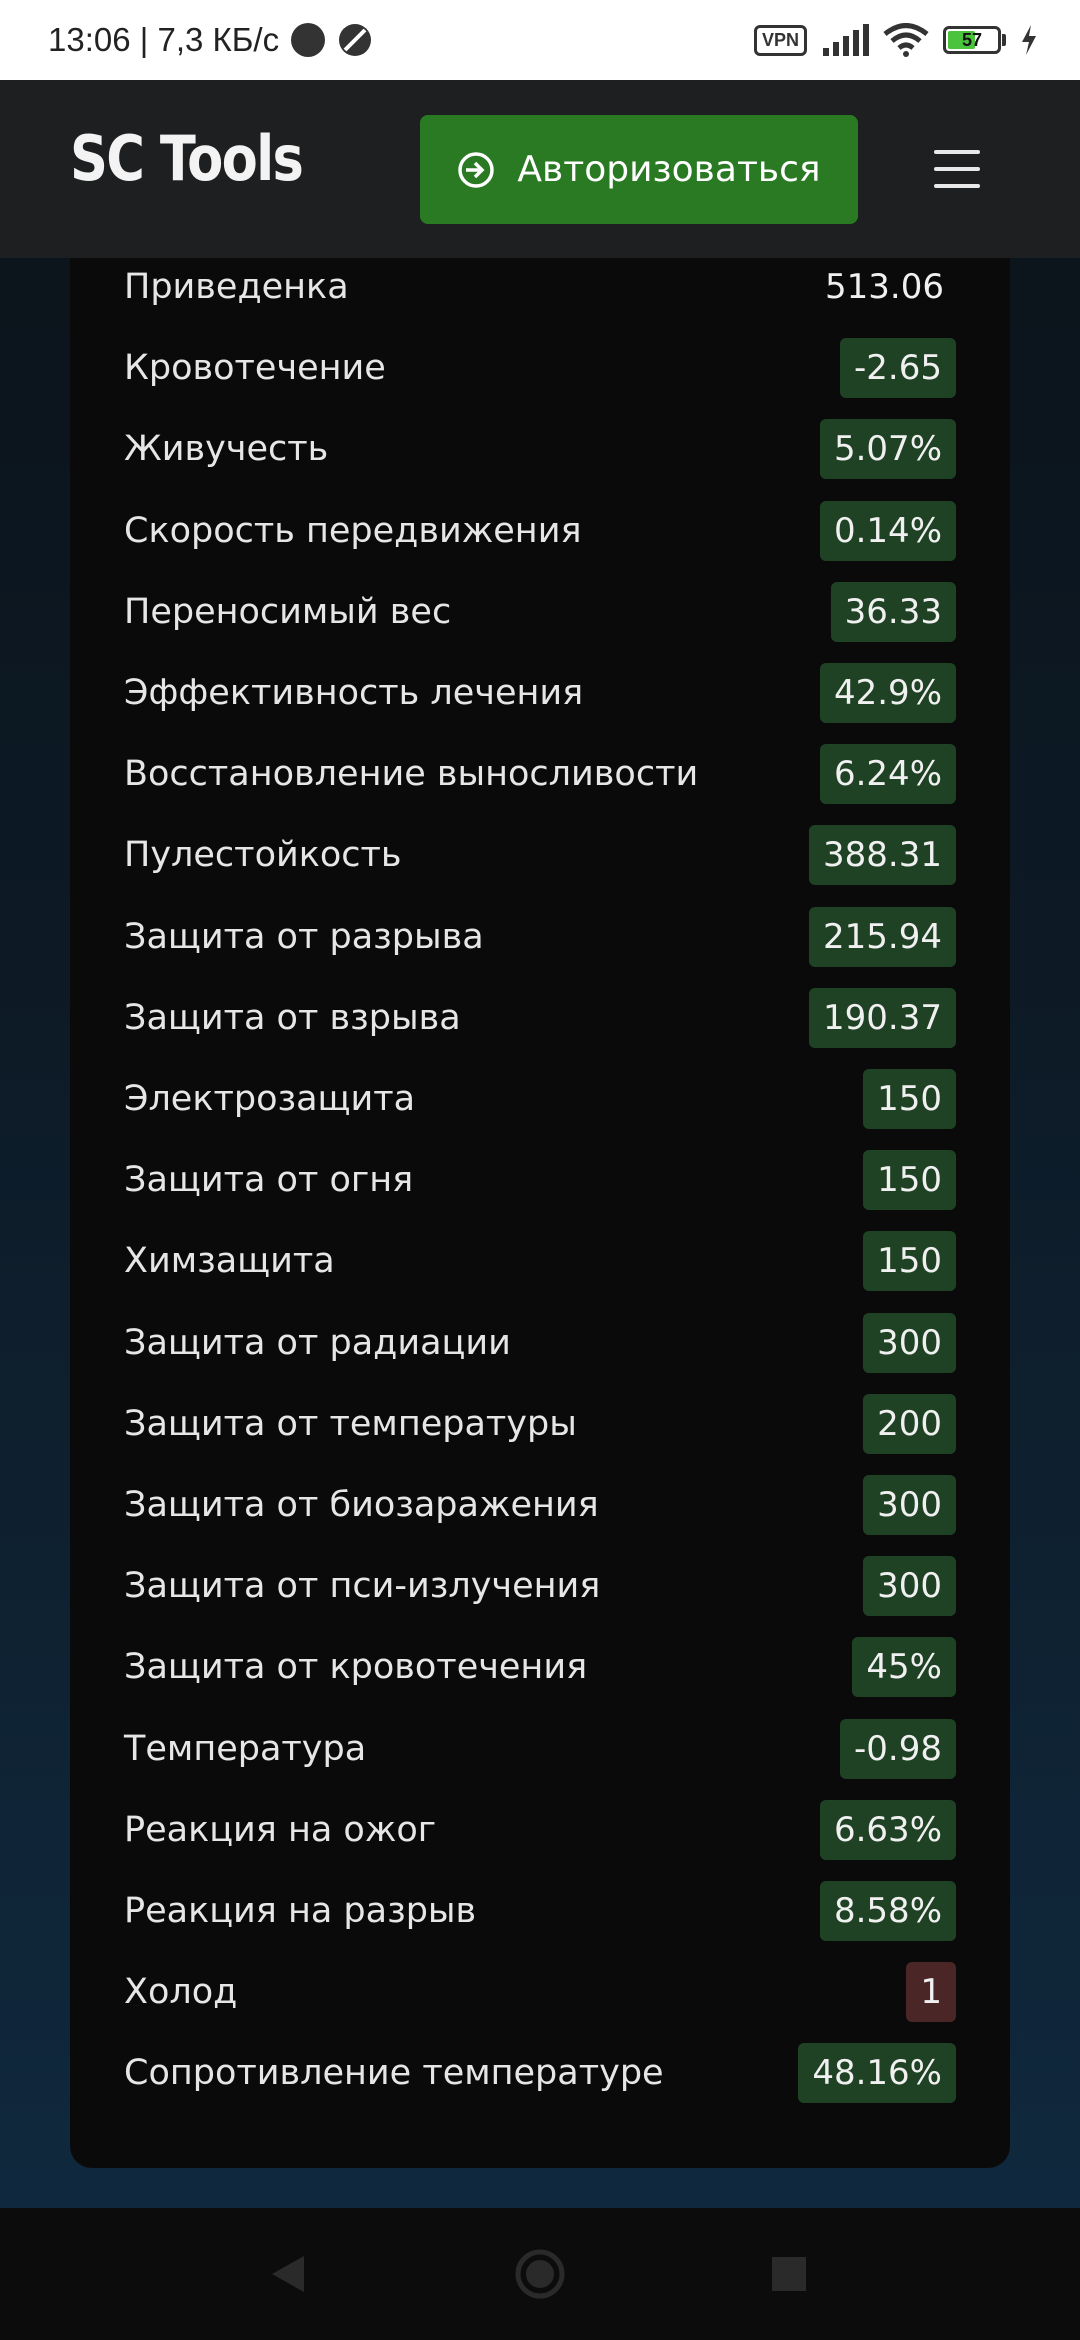  What do you see at coordinates (887, 1829) in the screenshot?
I see `stat-value: 6.63%` at bounding box center [887, 1829].